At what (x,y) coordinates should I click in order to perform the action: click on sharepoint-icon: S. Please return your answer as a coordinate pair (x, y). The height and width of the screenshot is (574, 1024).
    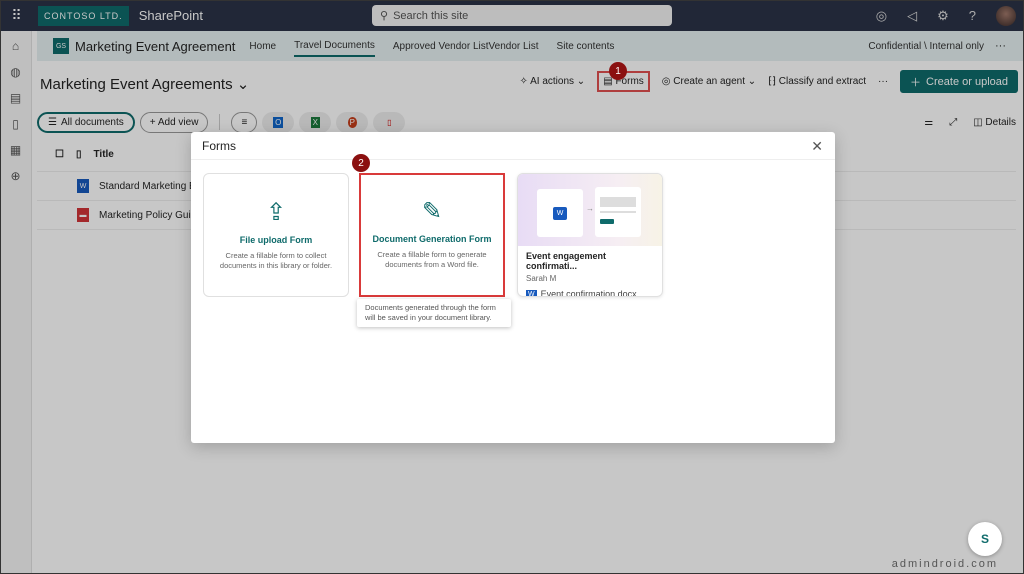
    Looking at the image, I should click on (984, 539).